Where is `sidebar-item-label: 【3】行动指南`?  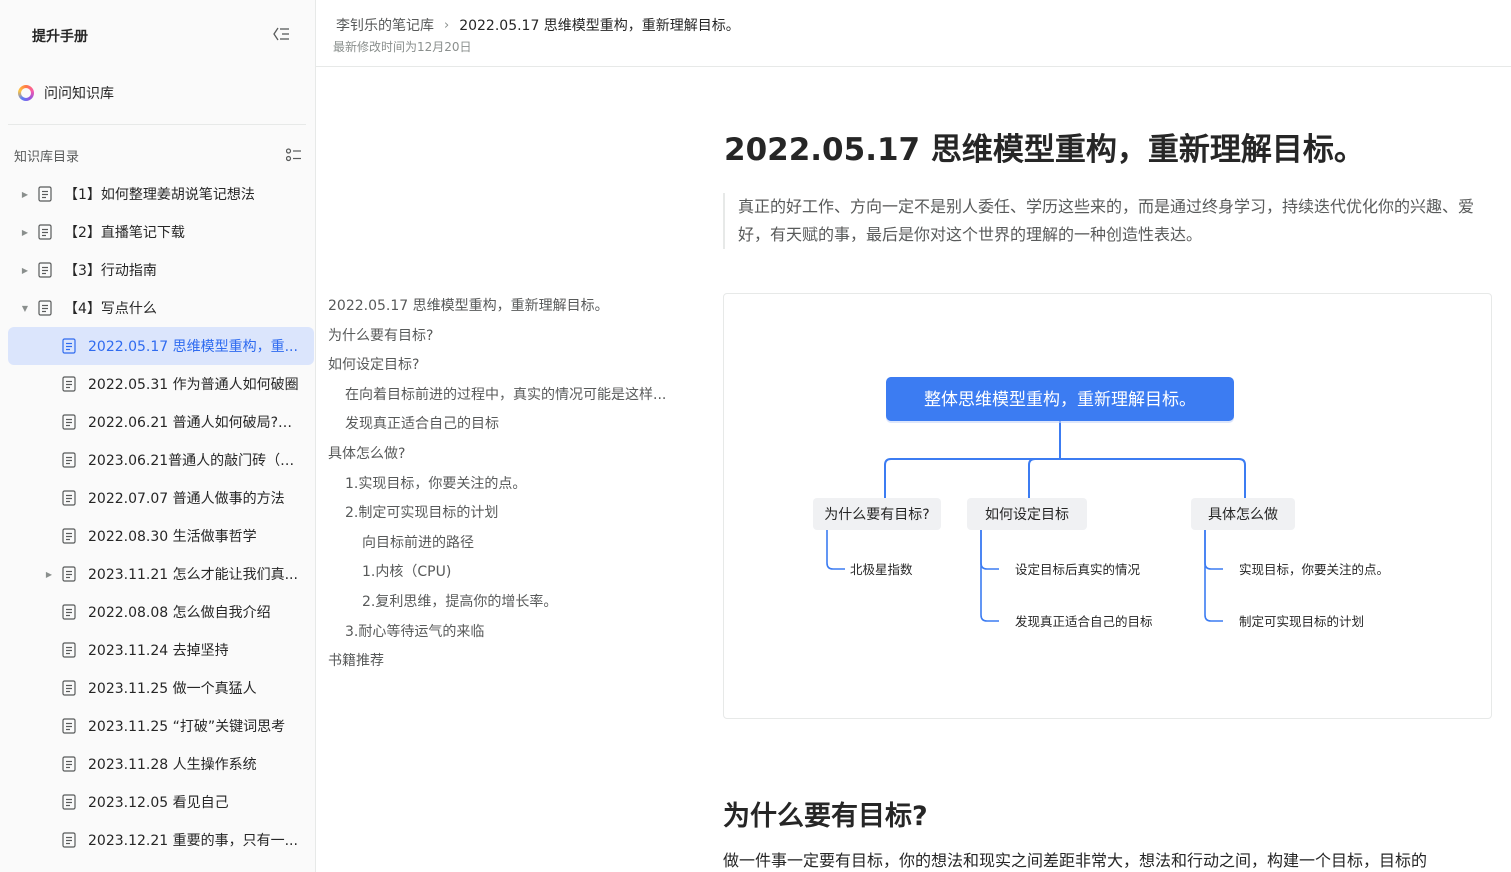
sidebar-item-label: 【3】行动指南 is located at coordinates (110, 271).